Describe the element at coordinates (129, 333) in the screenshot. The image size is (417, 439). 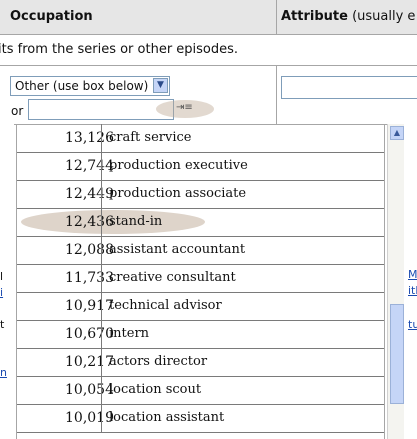
I see `occupation-name: intern` at that location.